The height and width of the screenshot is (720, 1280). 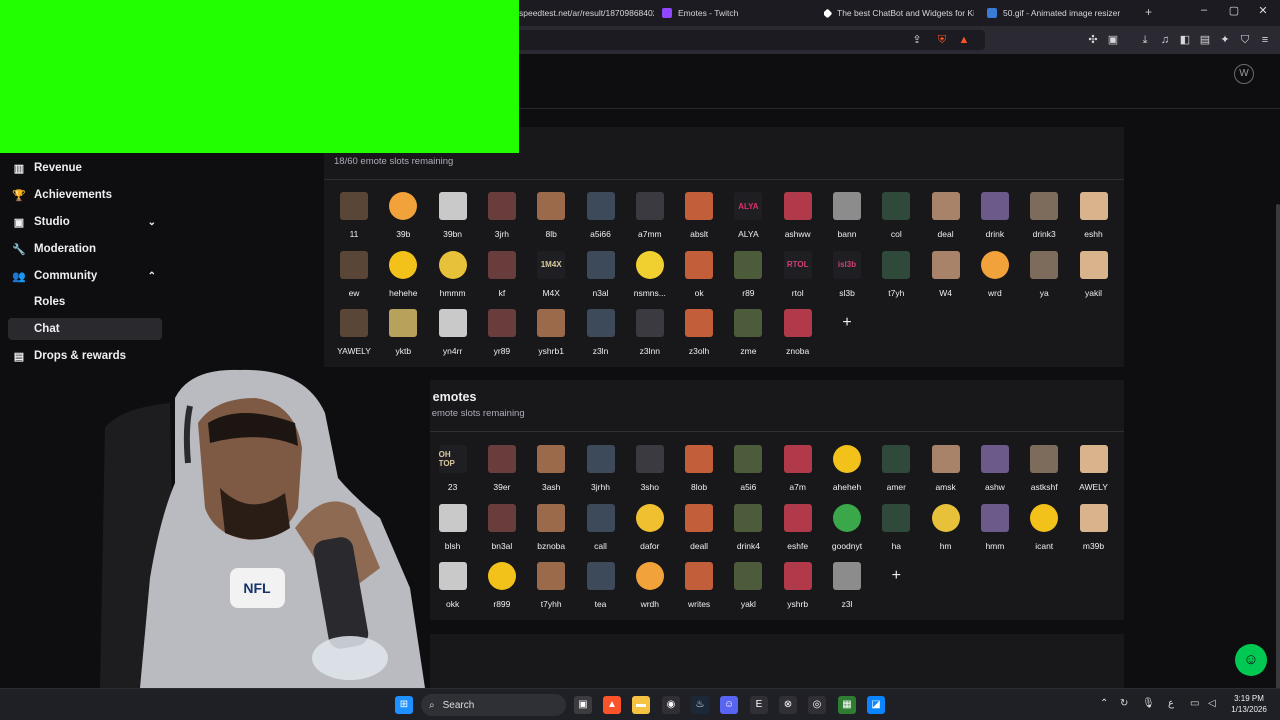 What do you see at coordinates (995, 214) in the screenshot?
I see `emote-item: drink` at bounding box center [995, 214].